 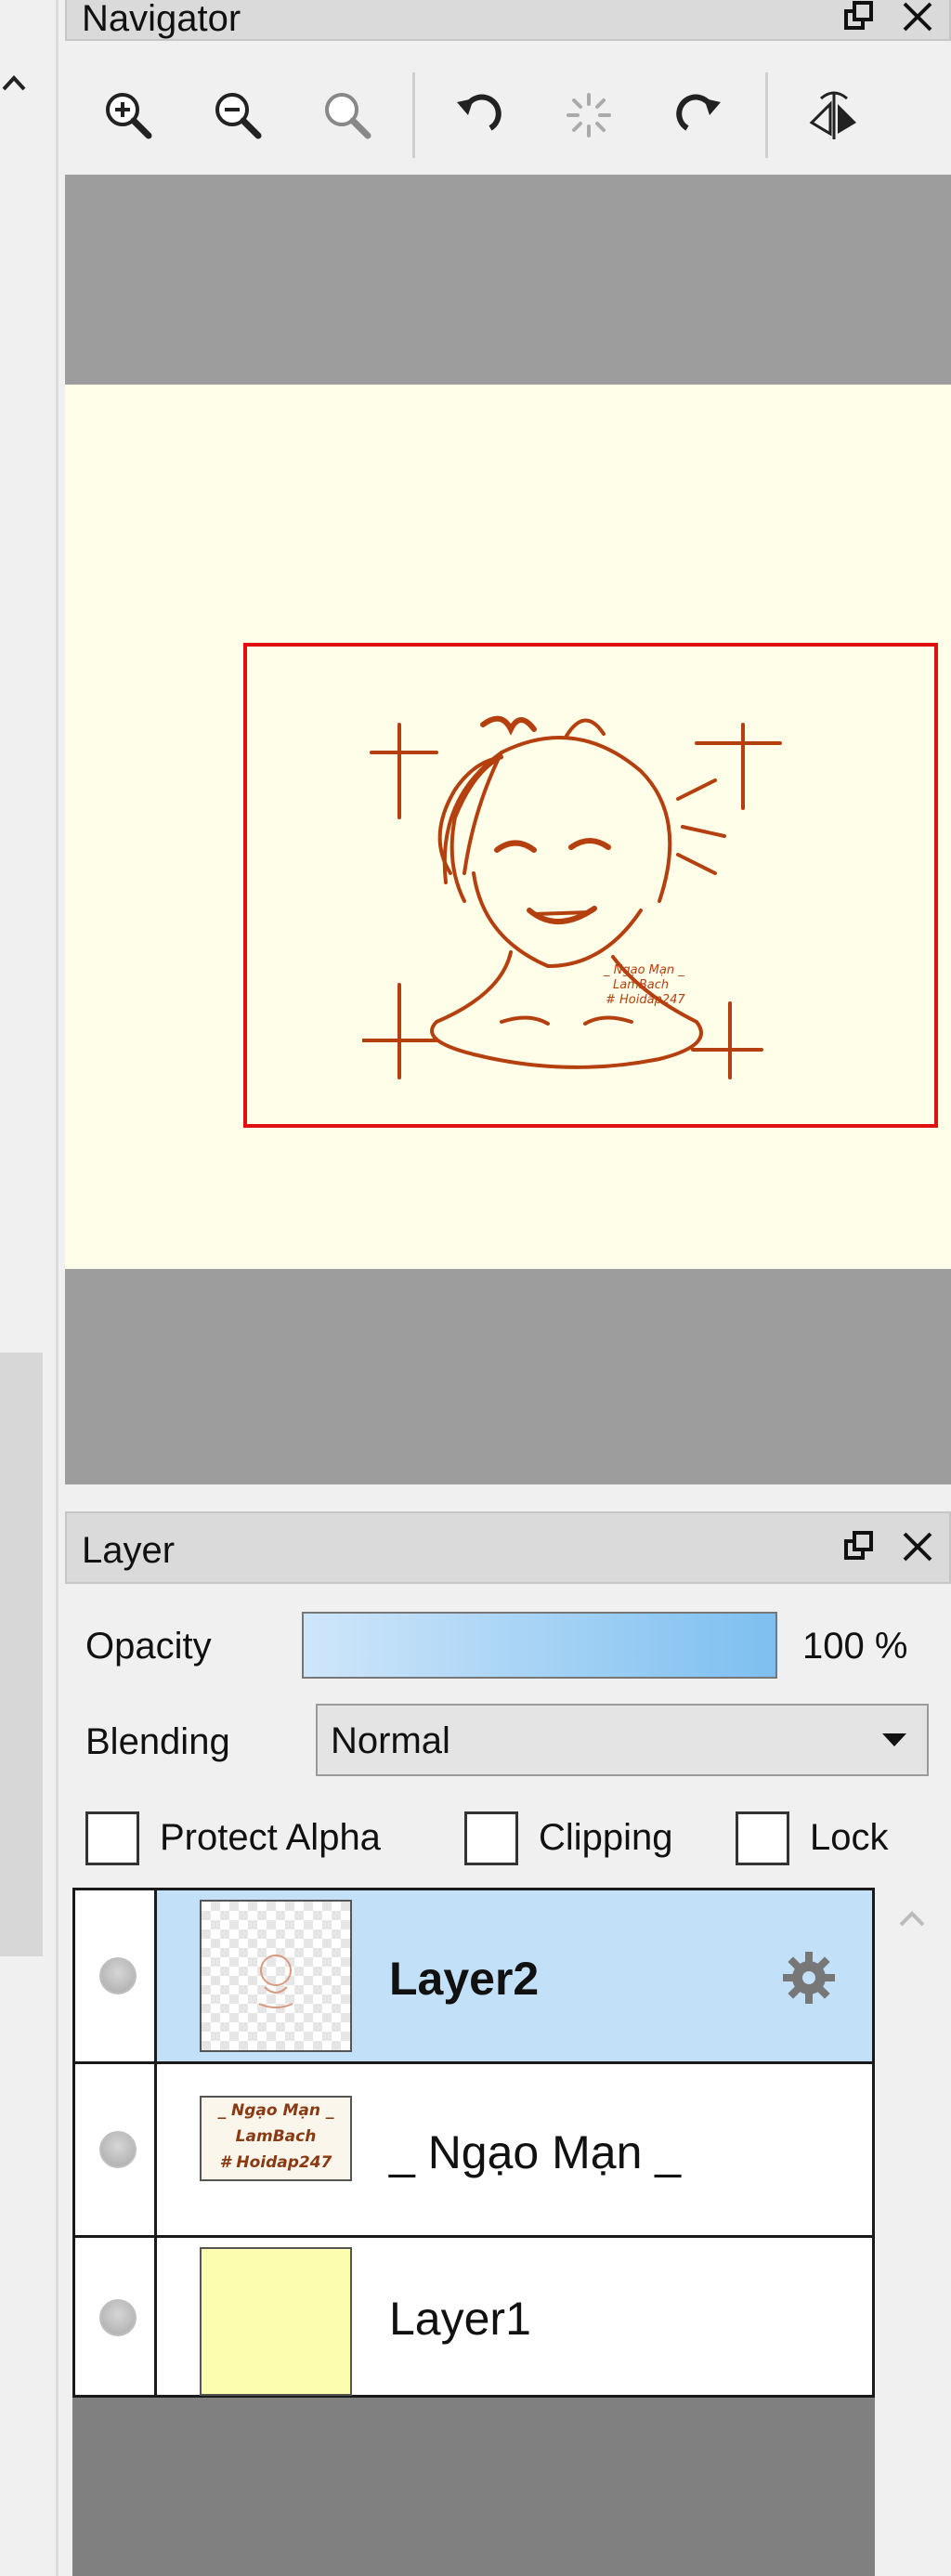 What do you see at coordinates (491, 1838) in the screenshot?
I see `clipping-checkbox` at bounding box center [491, 1838].